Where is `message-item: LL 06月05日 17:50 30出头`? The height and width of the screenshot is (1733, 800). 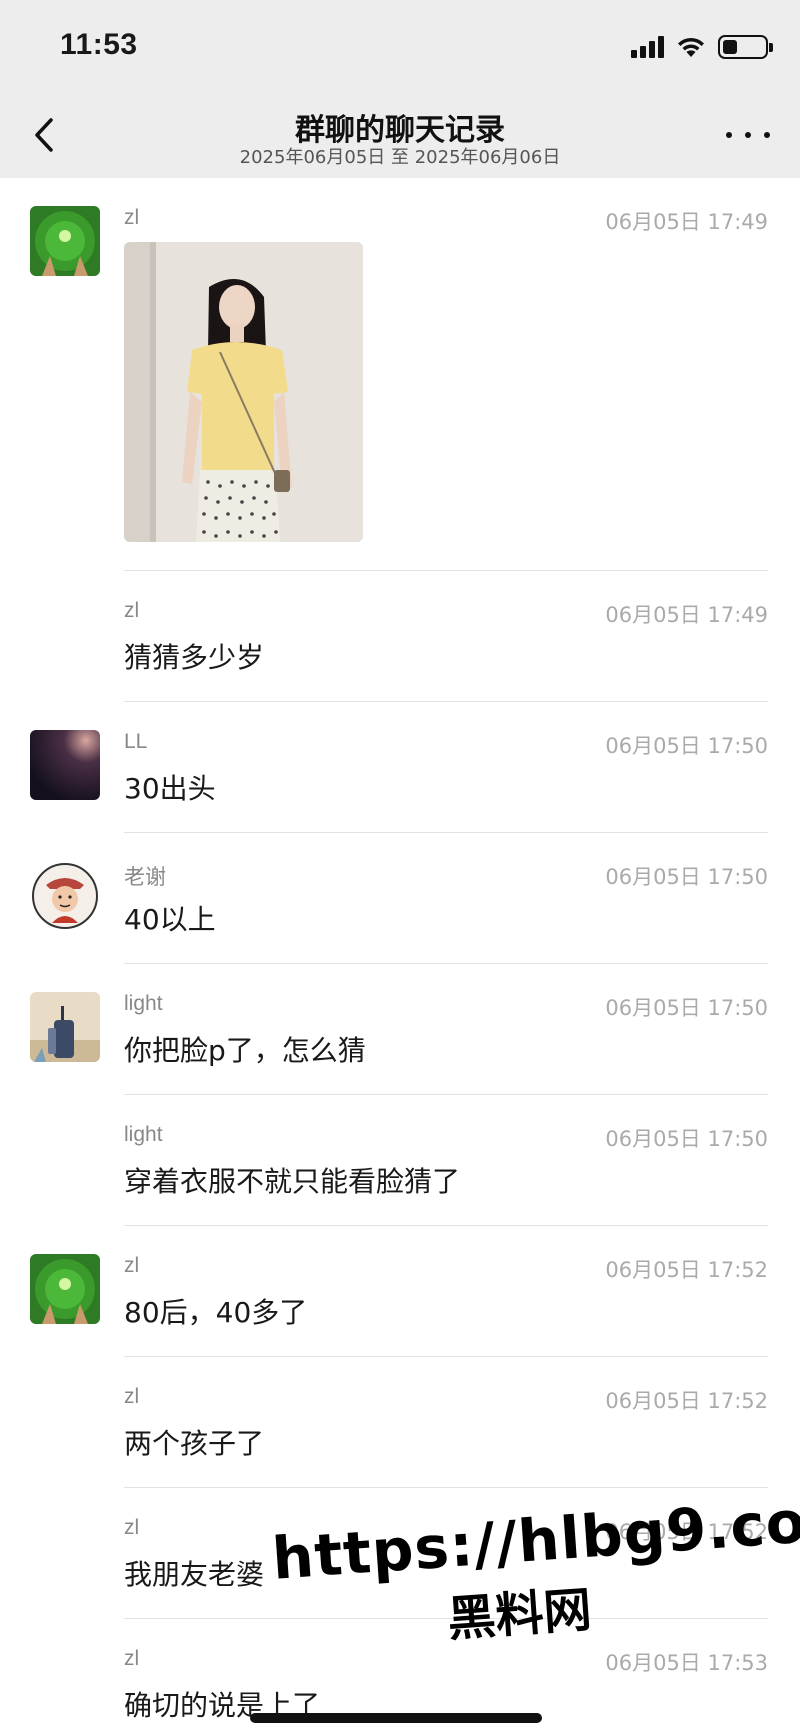 message-item: LL 06月05日 17:50 30出头 is located at coordinates (400, 767).